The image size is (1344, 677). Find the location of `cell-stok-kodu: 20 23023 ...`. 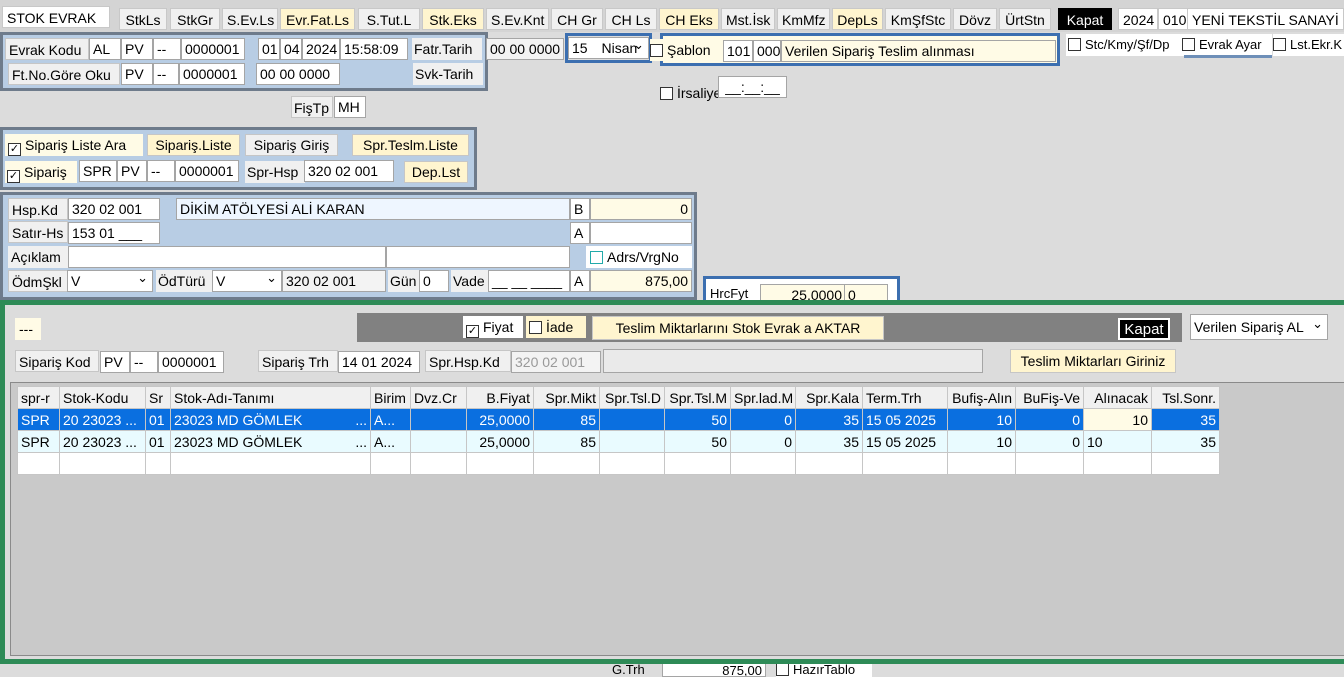

cell-stok-kodu: 20 23023 ... is located at coordinates (102, 441).